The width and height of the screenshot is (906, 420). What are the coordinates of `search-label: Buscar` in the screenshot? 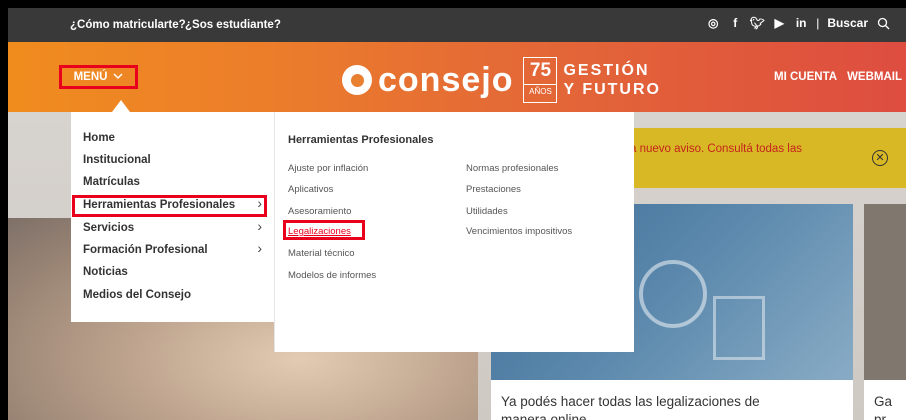 It's located at (847, 23).